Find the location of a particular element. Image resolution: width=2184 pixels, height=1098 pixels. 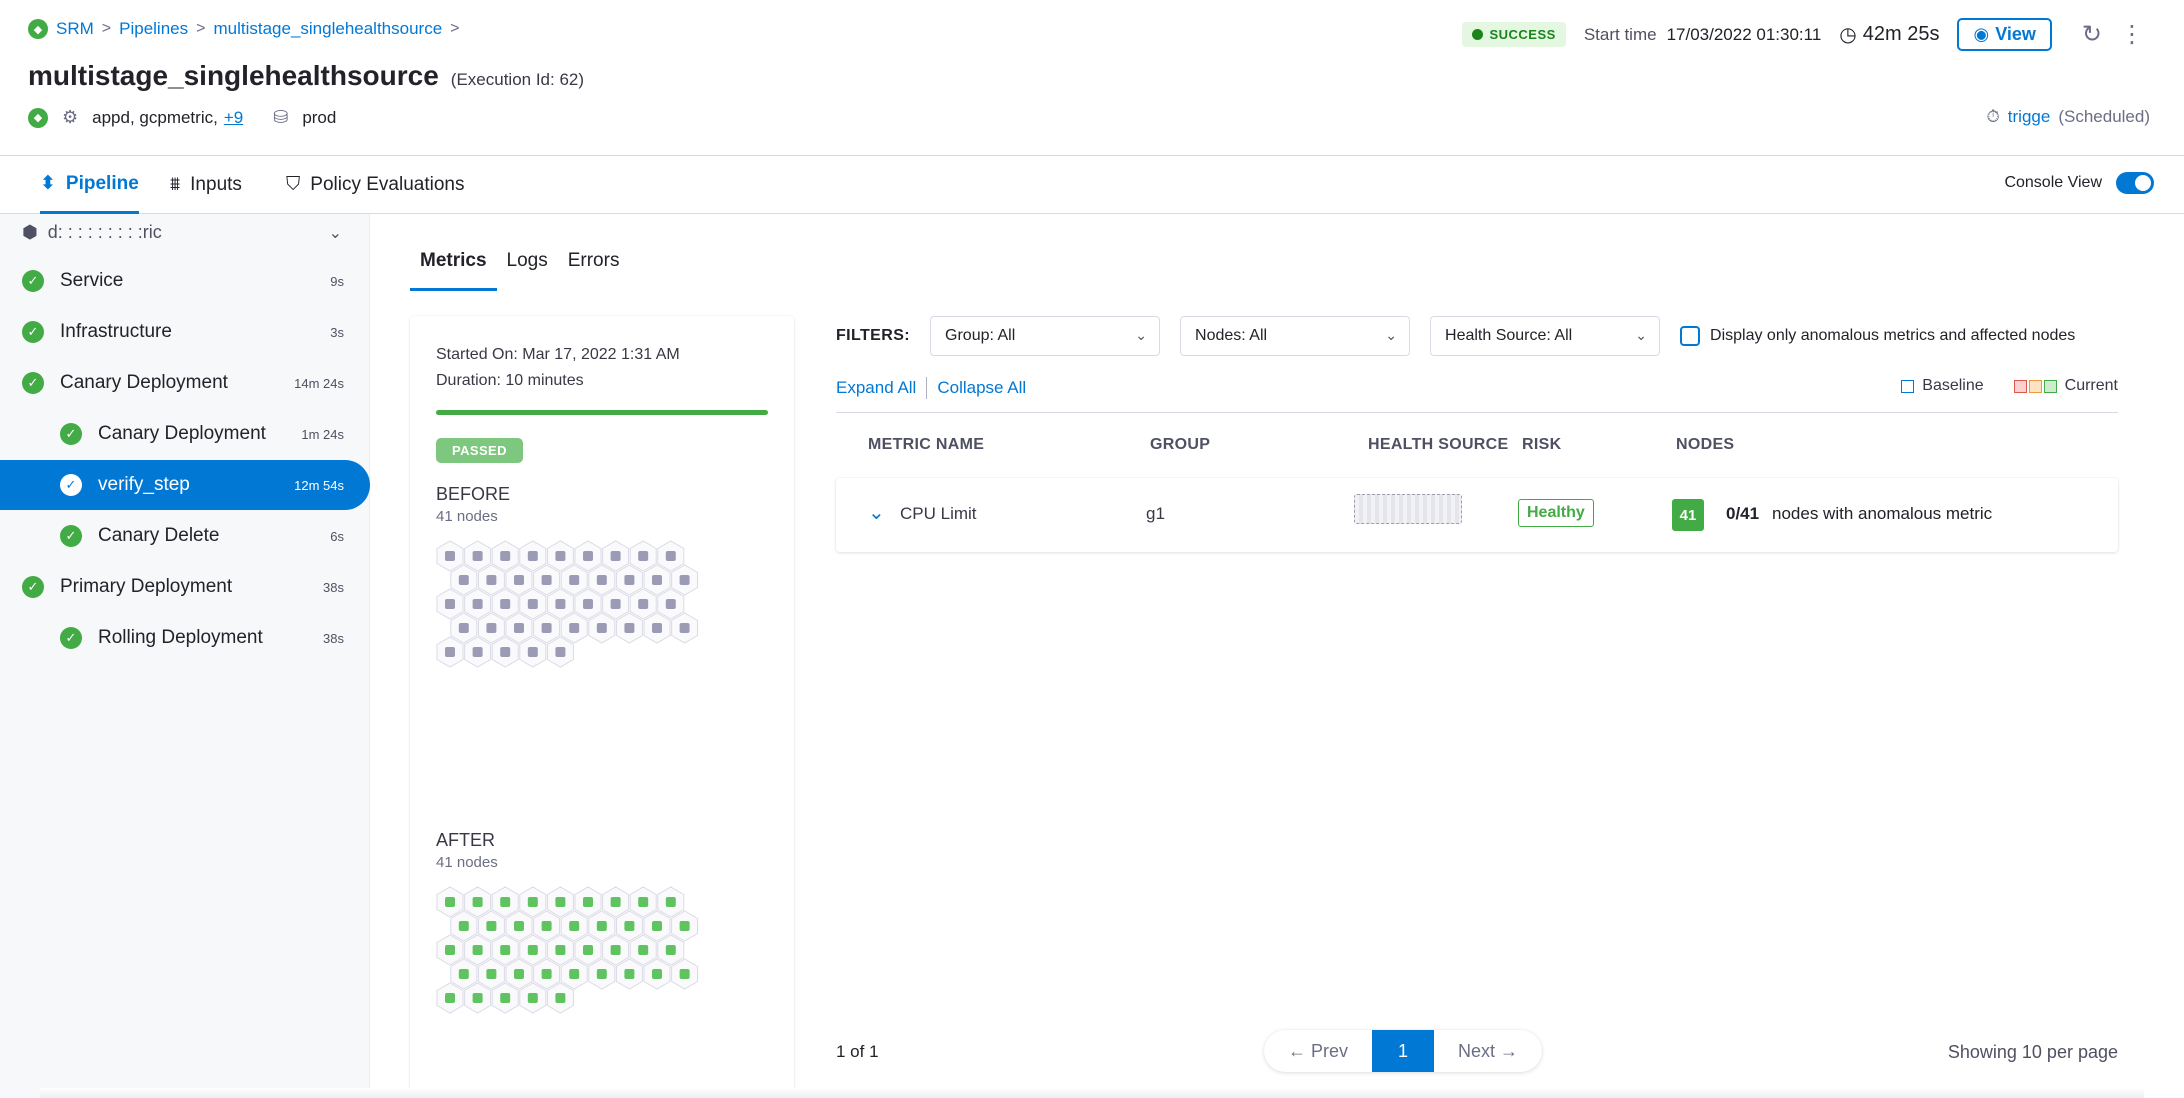

more-options-icon: ⋮ is located at coordinates (2132, 34).